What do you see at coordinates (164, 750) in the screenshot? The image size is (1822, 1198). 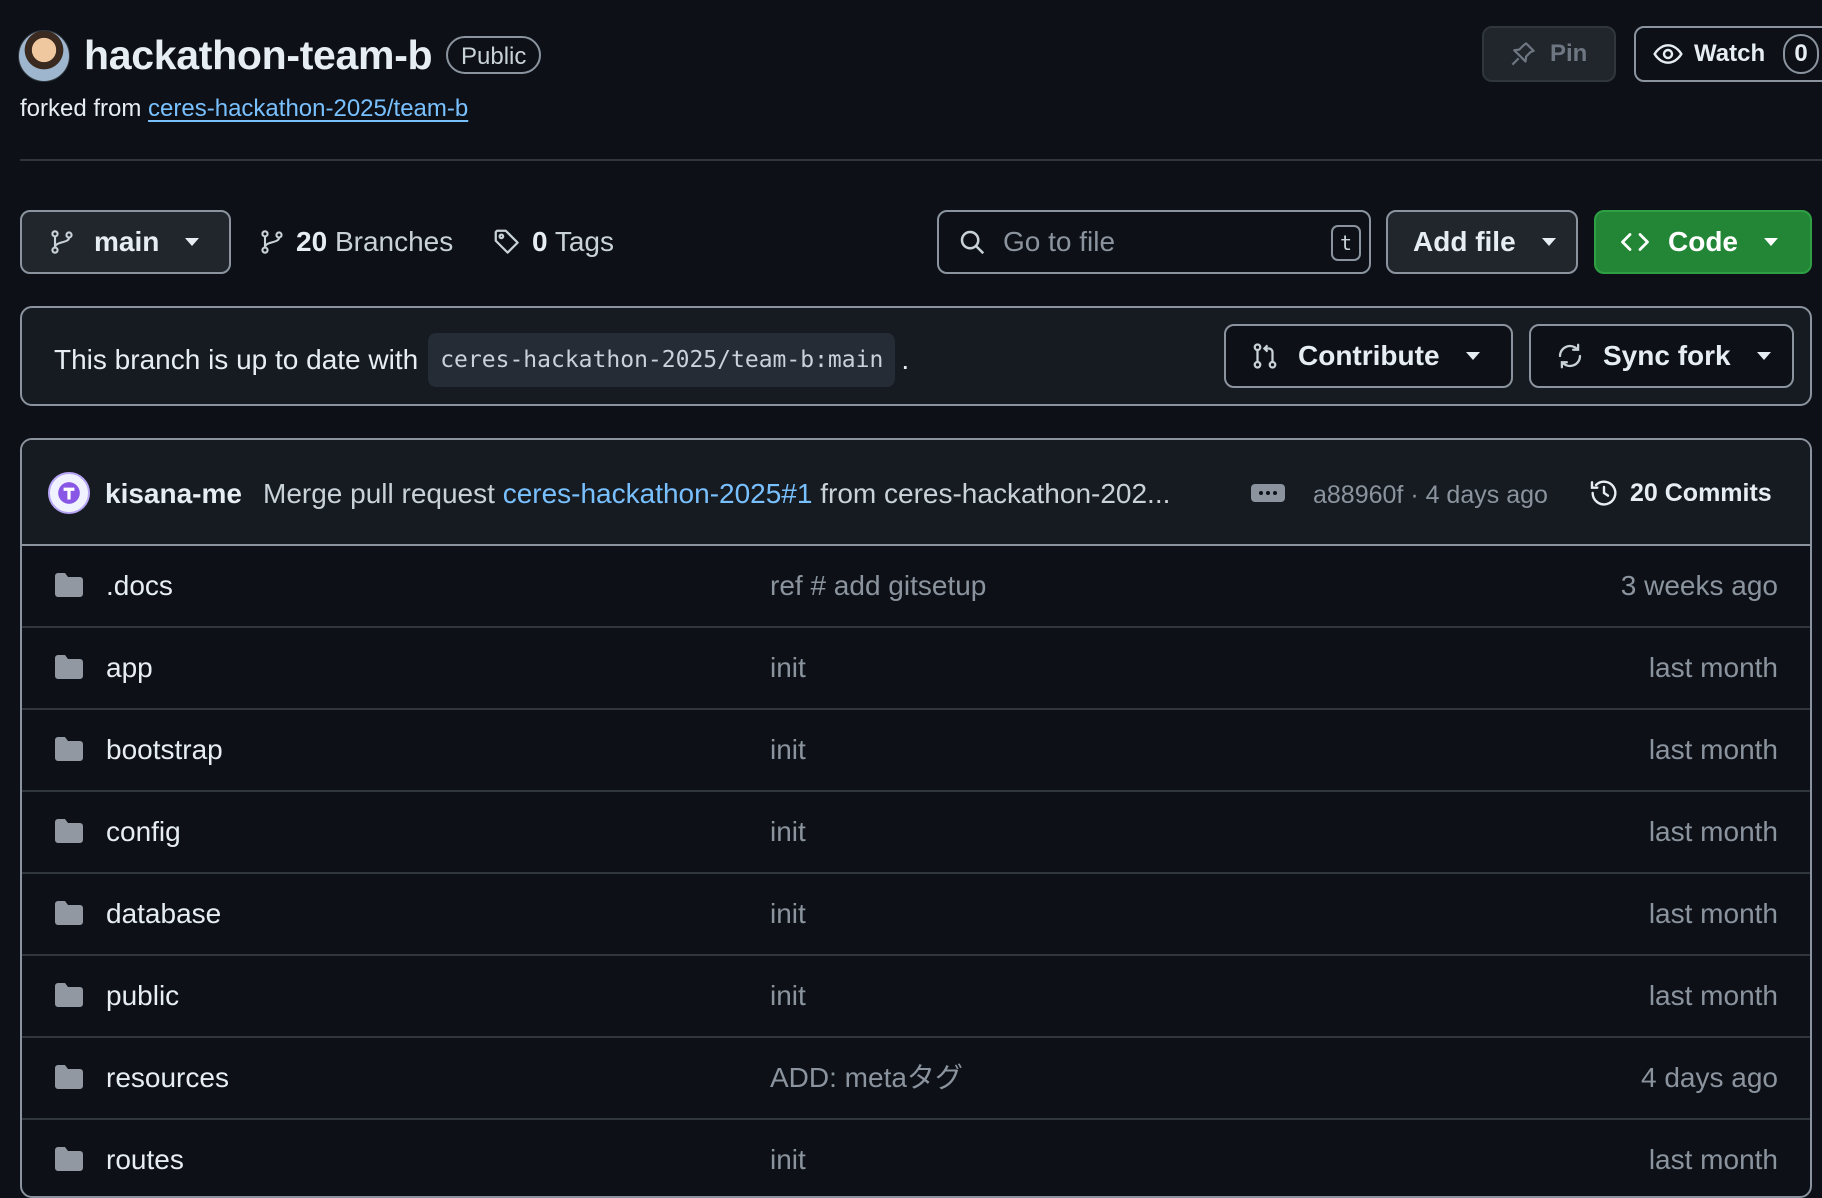 I see `file-name-link: bootstrap` at bounding box center [164, 750].